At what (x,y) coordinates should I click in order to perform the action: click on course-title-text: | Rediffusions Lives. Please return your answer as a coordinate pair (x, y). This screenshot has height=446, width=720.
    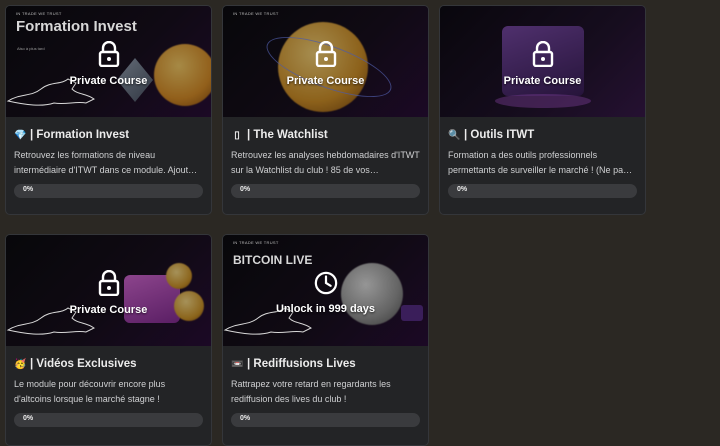
    Looking at the image, I should click on (301, 364).